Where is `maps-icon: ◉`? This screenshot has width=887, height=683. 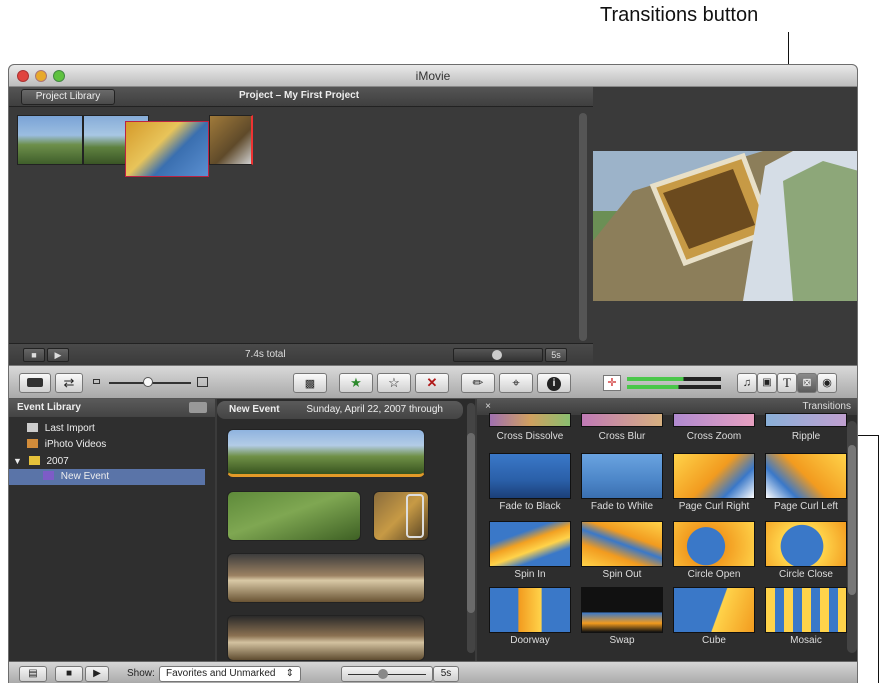
maps-icon: ◉ is located at coordinates (827, 383).